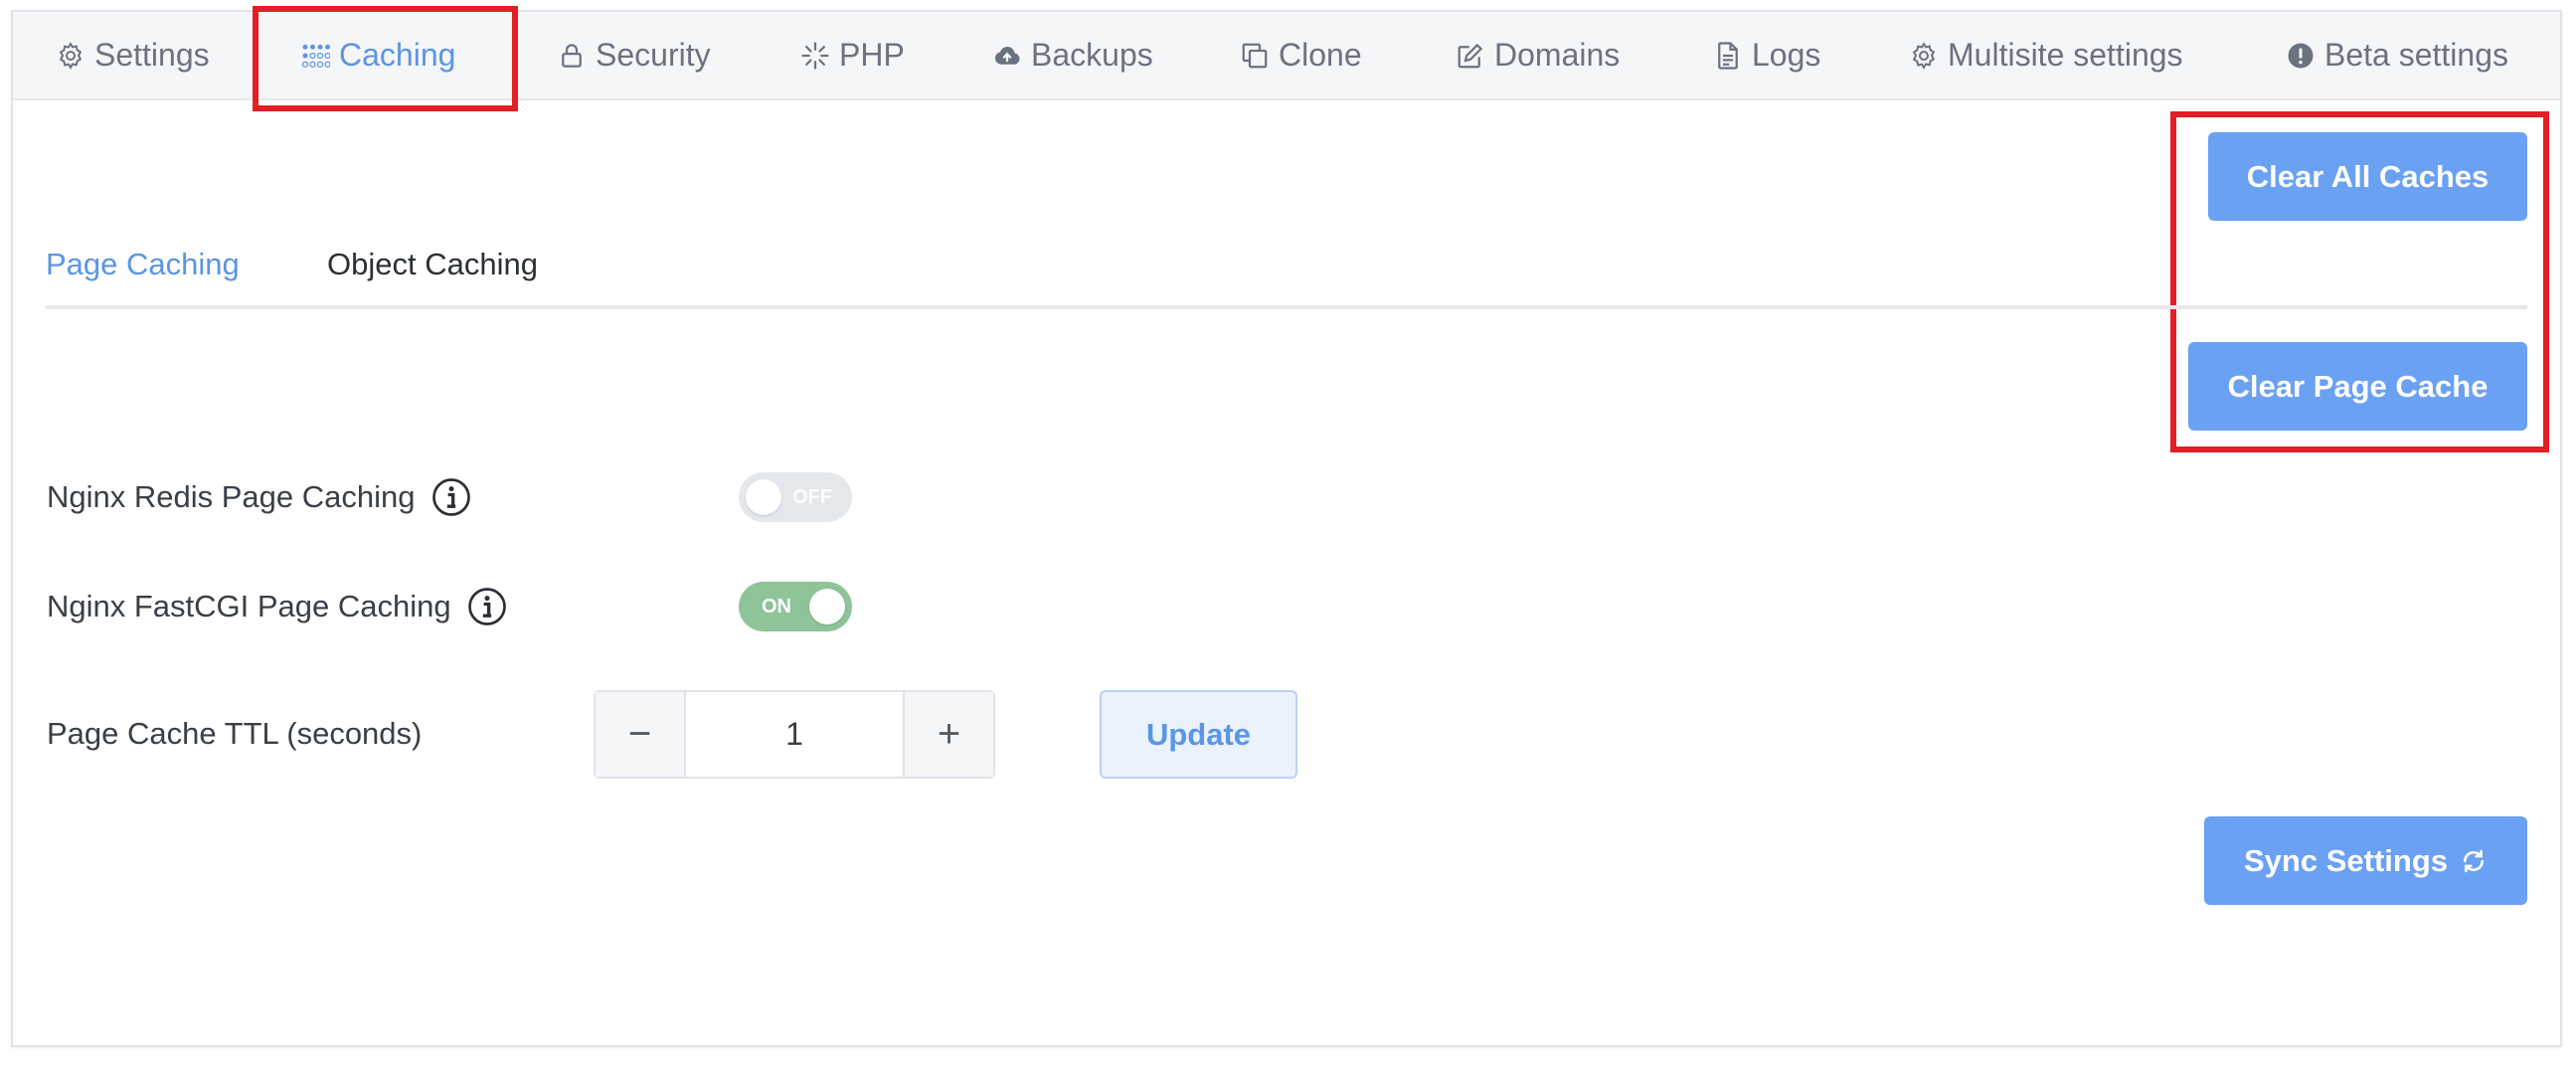 The image size is (2576, 1067). Describe the element at coordinates (2065, 55) in the screenshot. I see `tab-label: Multisite settings` at that location.